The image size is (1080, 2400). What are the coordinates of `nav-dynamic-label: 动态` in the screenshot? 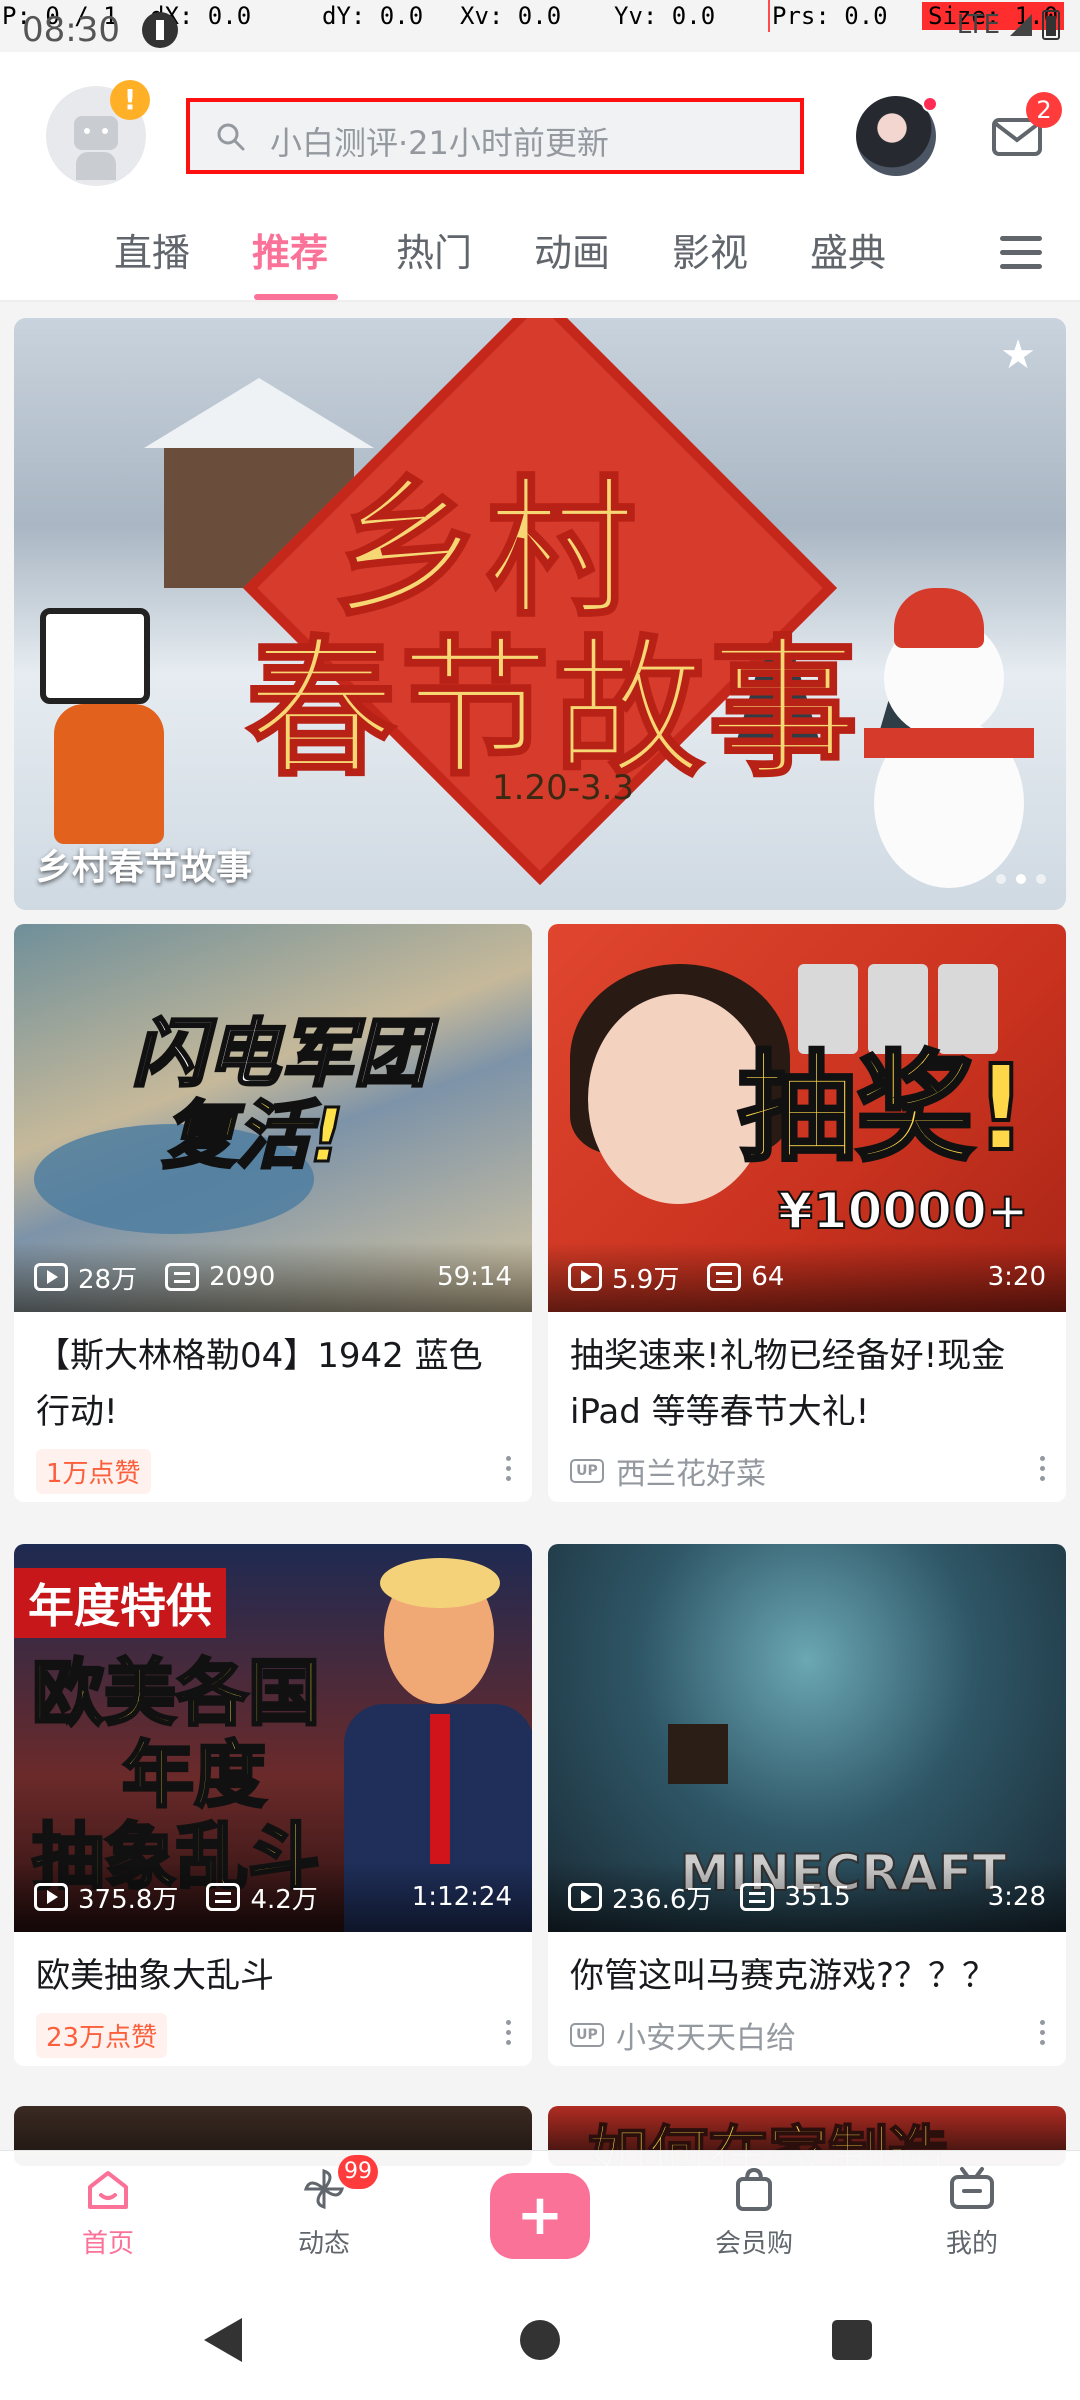 It's located at (323, 2244).